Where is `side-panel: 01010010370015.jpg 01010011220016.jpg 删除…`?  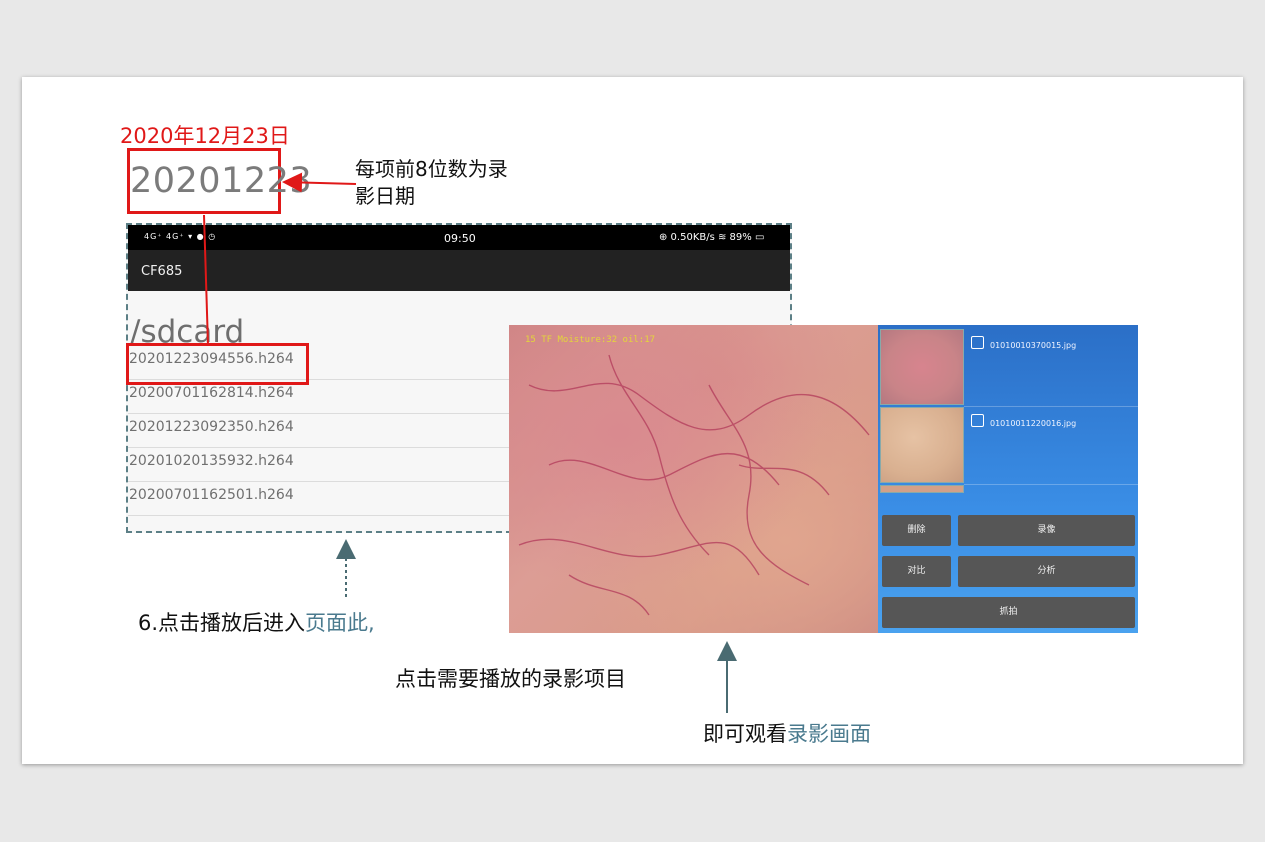 side-panel: 01010010370015.jpg 01010011220016.jpg 删除… is located at coordinates (1008, 479).